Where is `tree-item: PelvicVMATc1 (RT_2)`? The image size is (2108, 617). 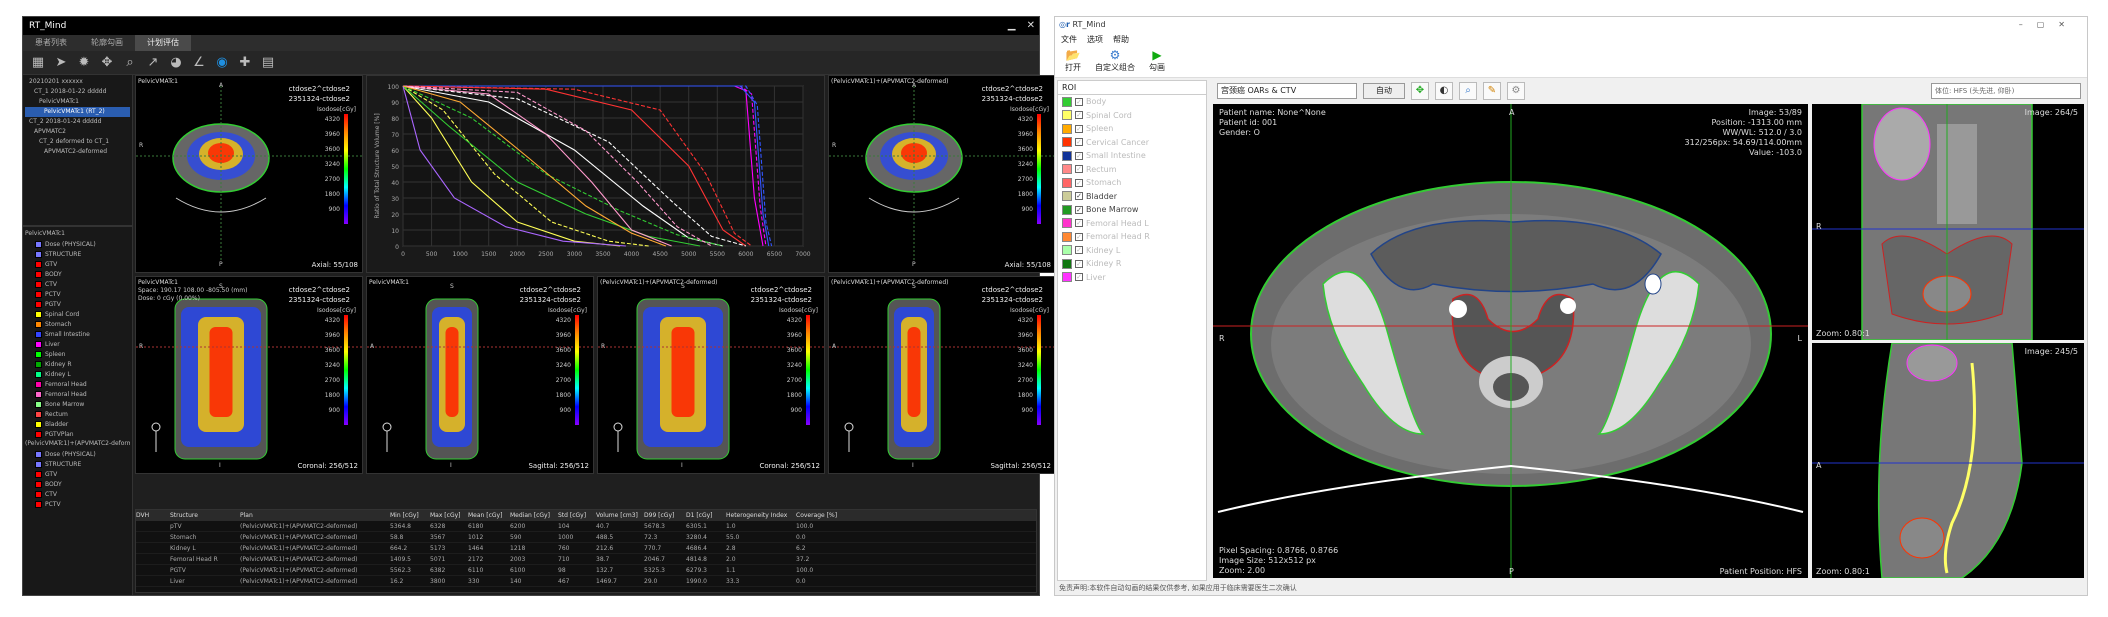 tree-item: PelvicVMATc1 (RT_2) is located at coordinates (77, 112).